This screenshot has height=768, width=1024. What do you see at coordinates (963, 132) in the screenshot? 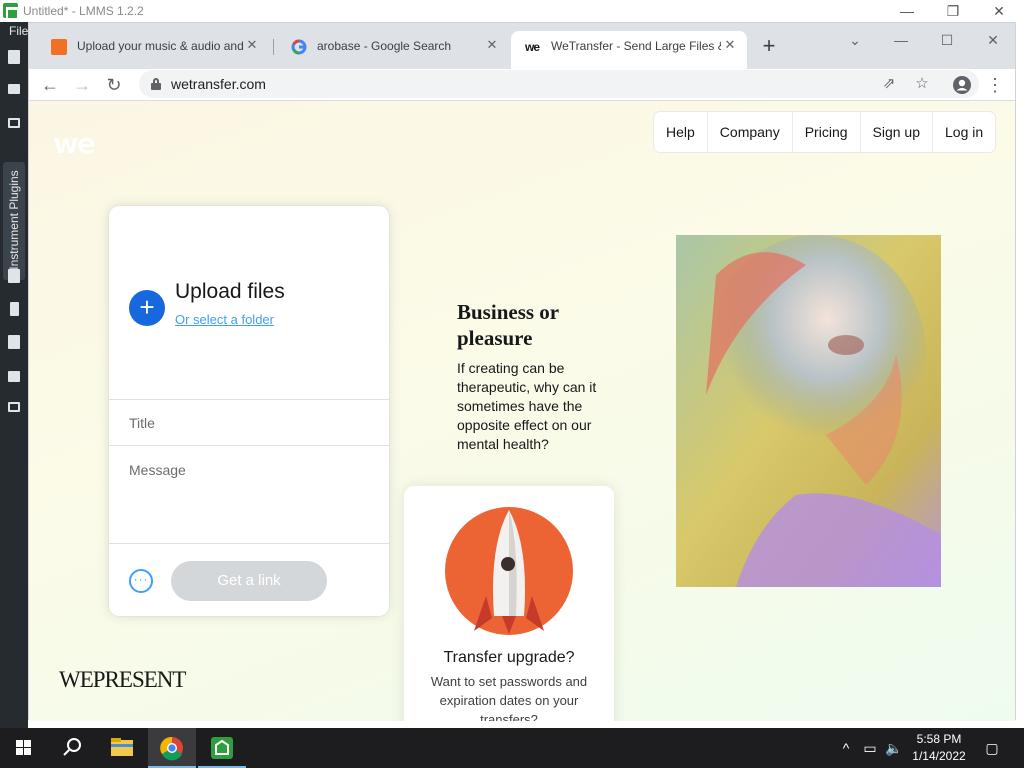
I see `nav-log-in: Log in` at bounding box center [963, 132].